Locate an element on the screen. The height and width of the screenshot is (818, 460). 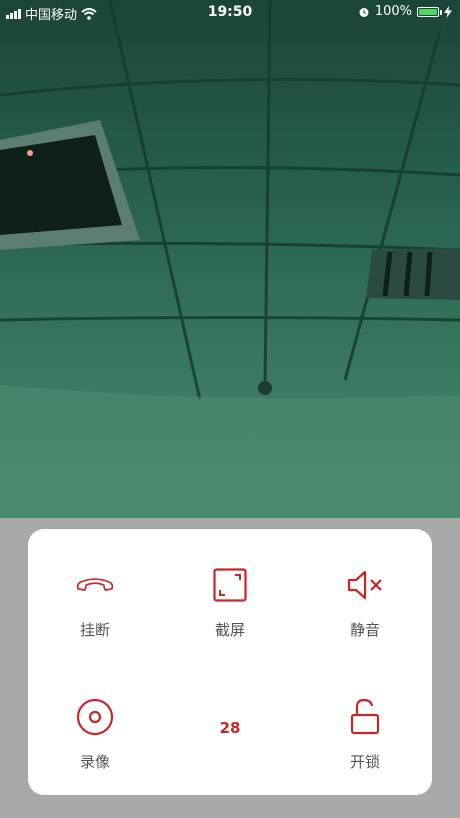
call-timer: 28 is located at coordinates (230, 728).